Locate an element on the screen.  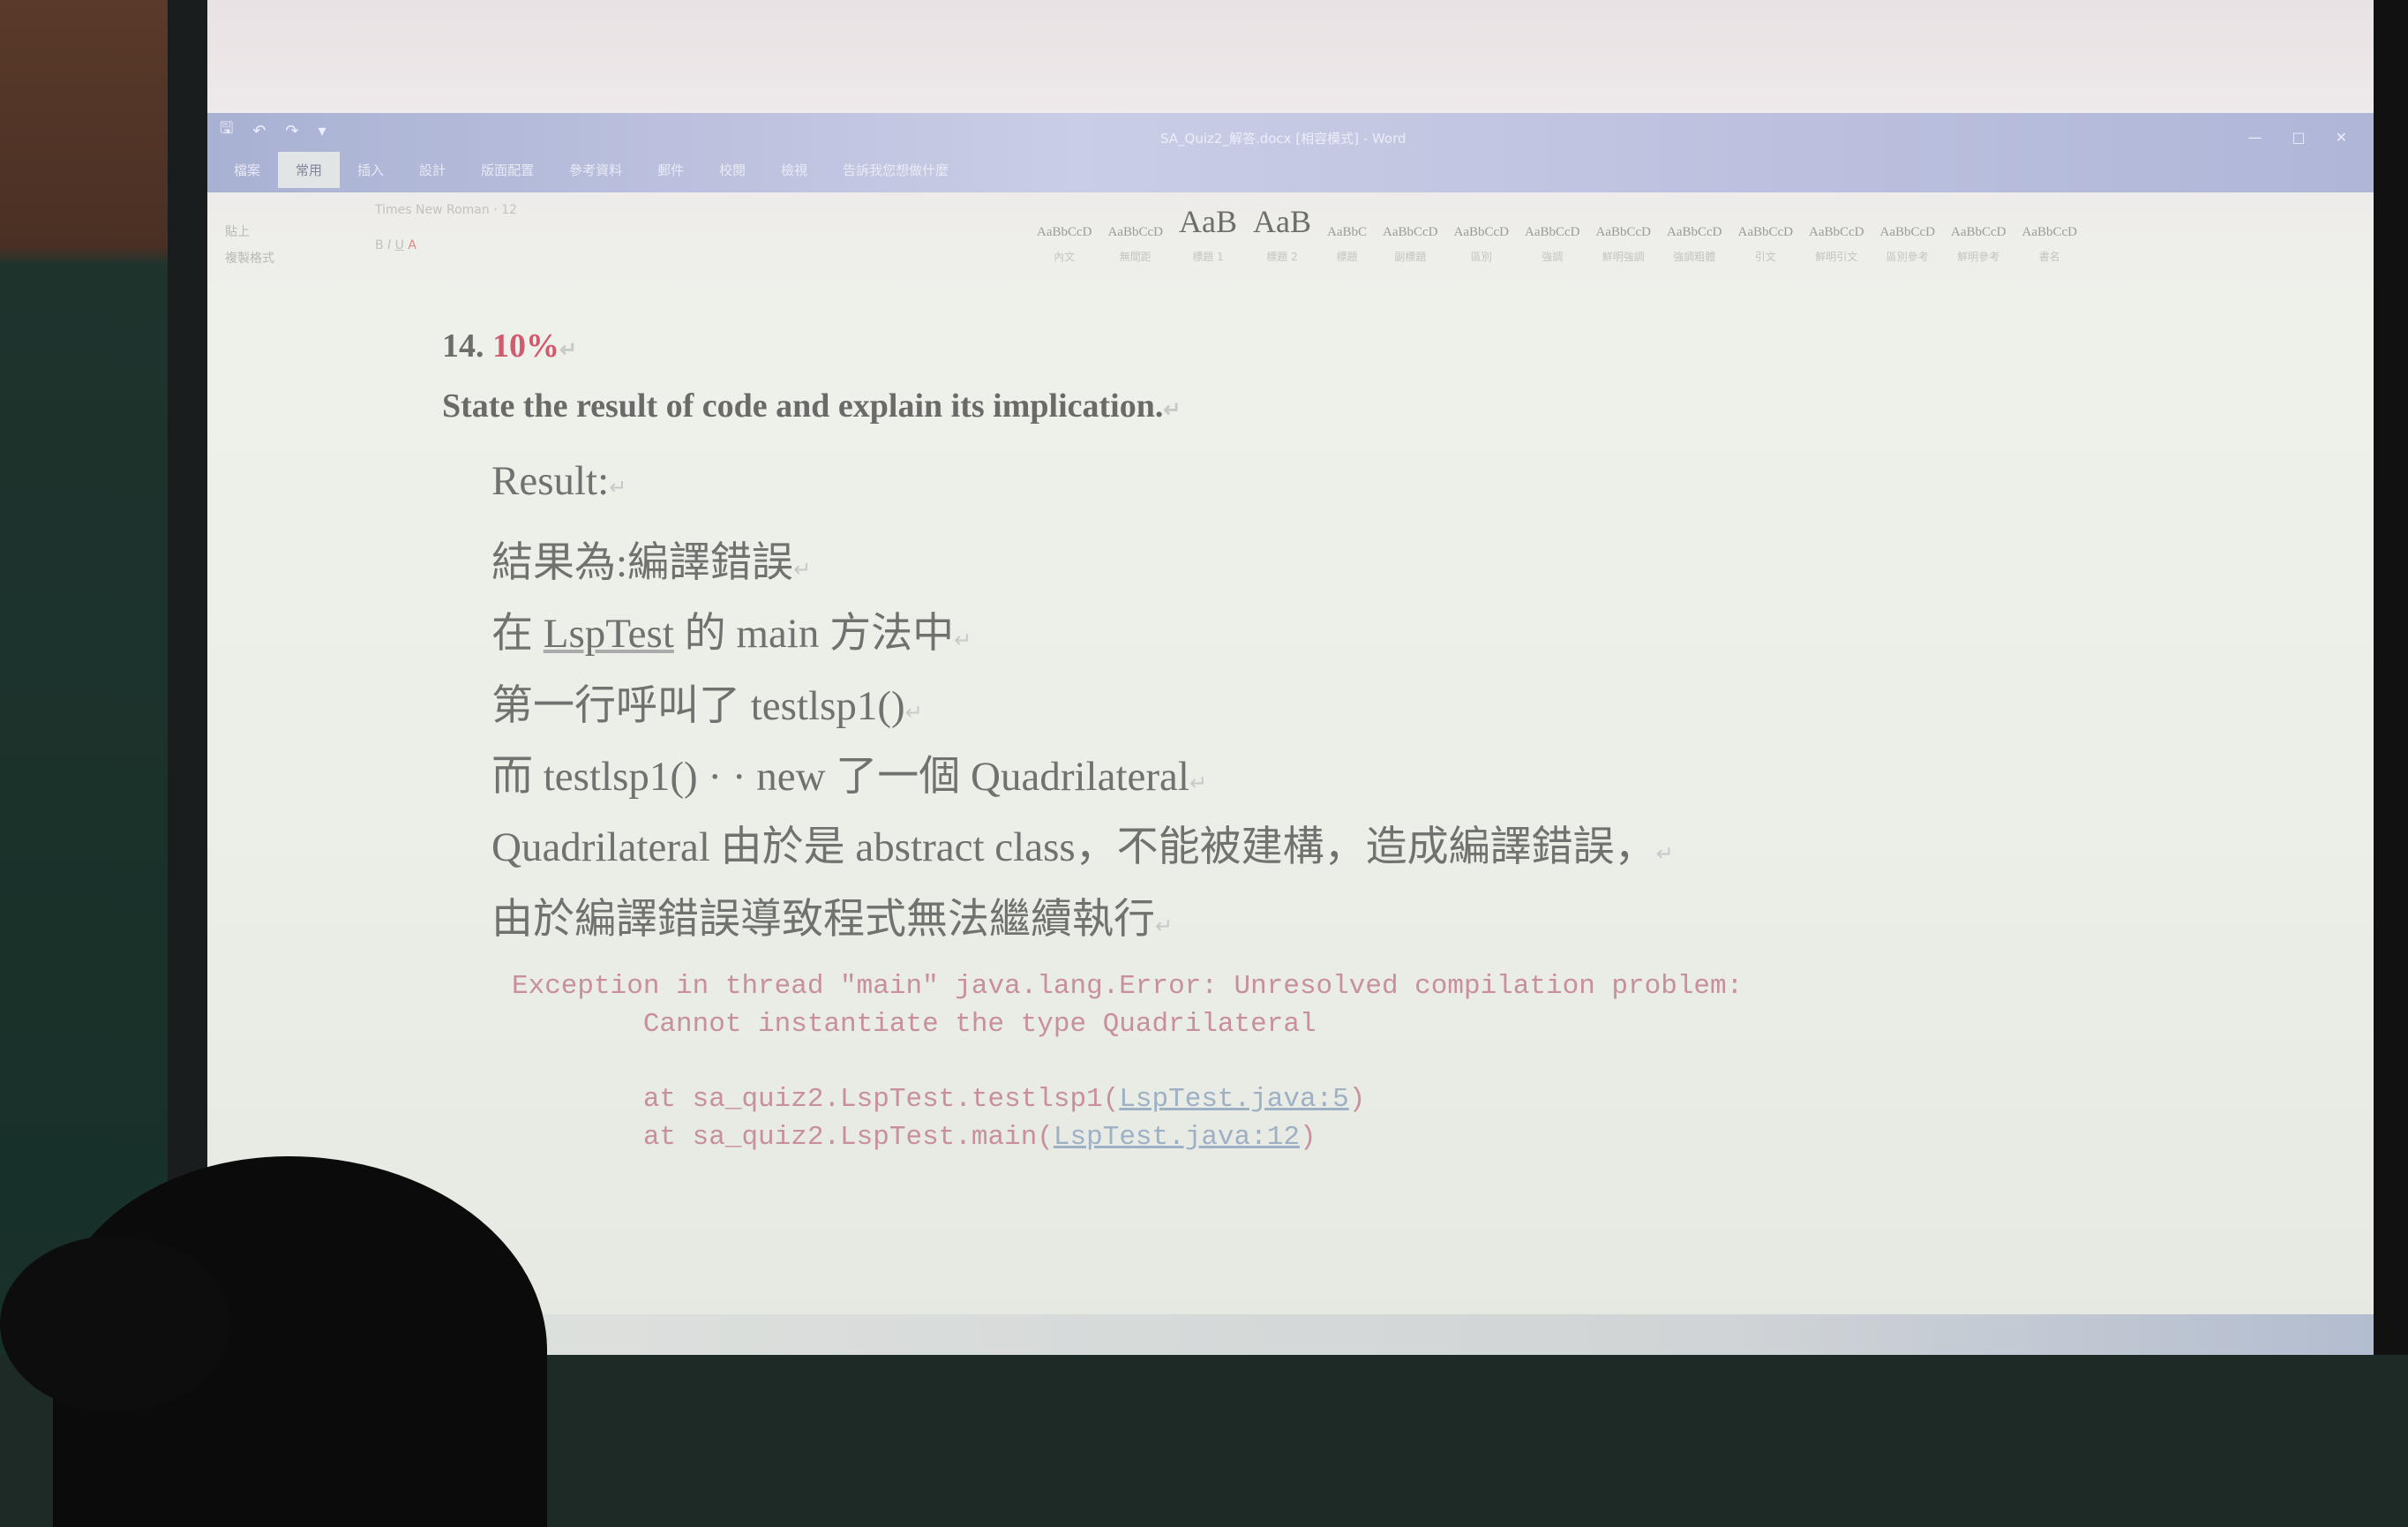
save-icon: 🖫 is located at coordinates (227, 130).